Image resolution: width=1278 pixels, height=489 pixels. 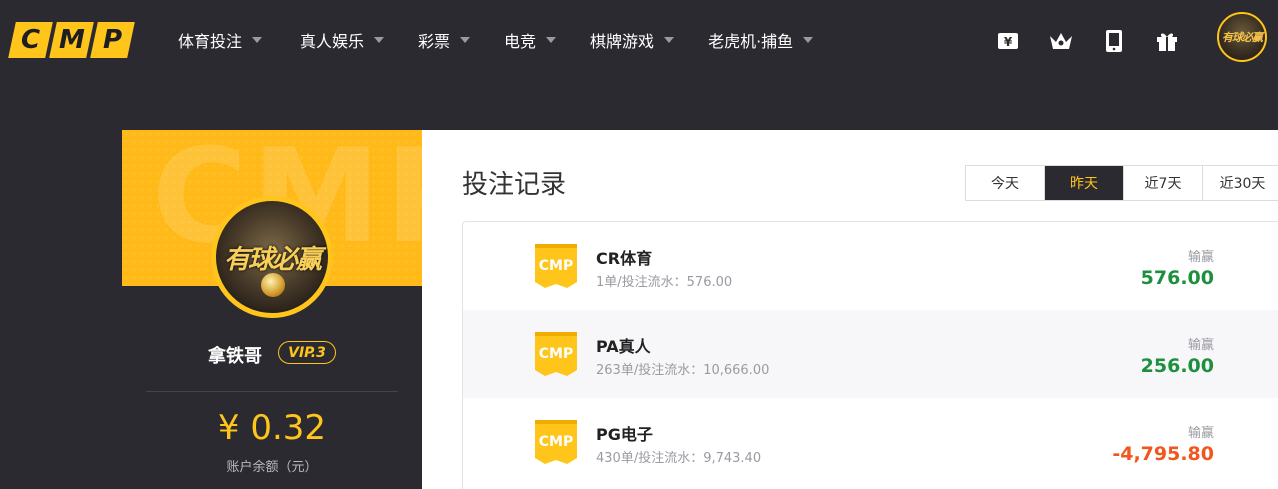 I want to click on mobile-icon, so click(x=1114, y=41).